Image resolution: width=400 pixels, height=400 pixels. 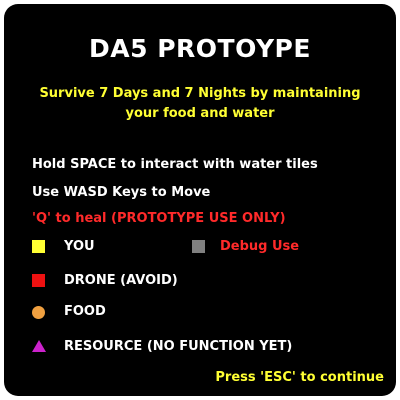 What do you see at coordinates (200, 48) in the screenshot?
I see `game-title: DA5 PROTOYPE` at bounding box center [200, 48].